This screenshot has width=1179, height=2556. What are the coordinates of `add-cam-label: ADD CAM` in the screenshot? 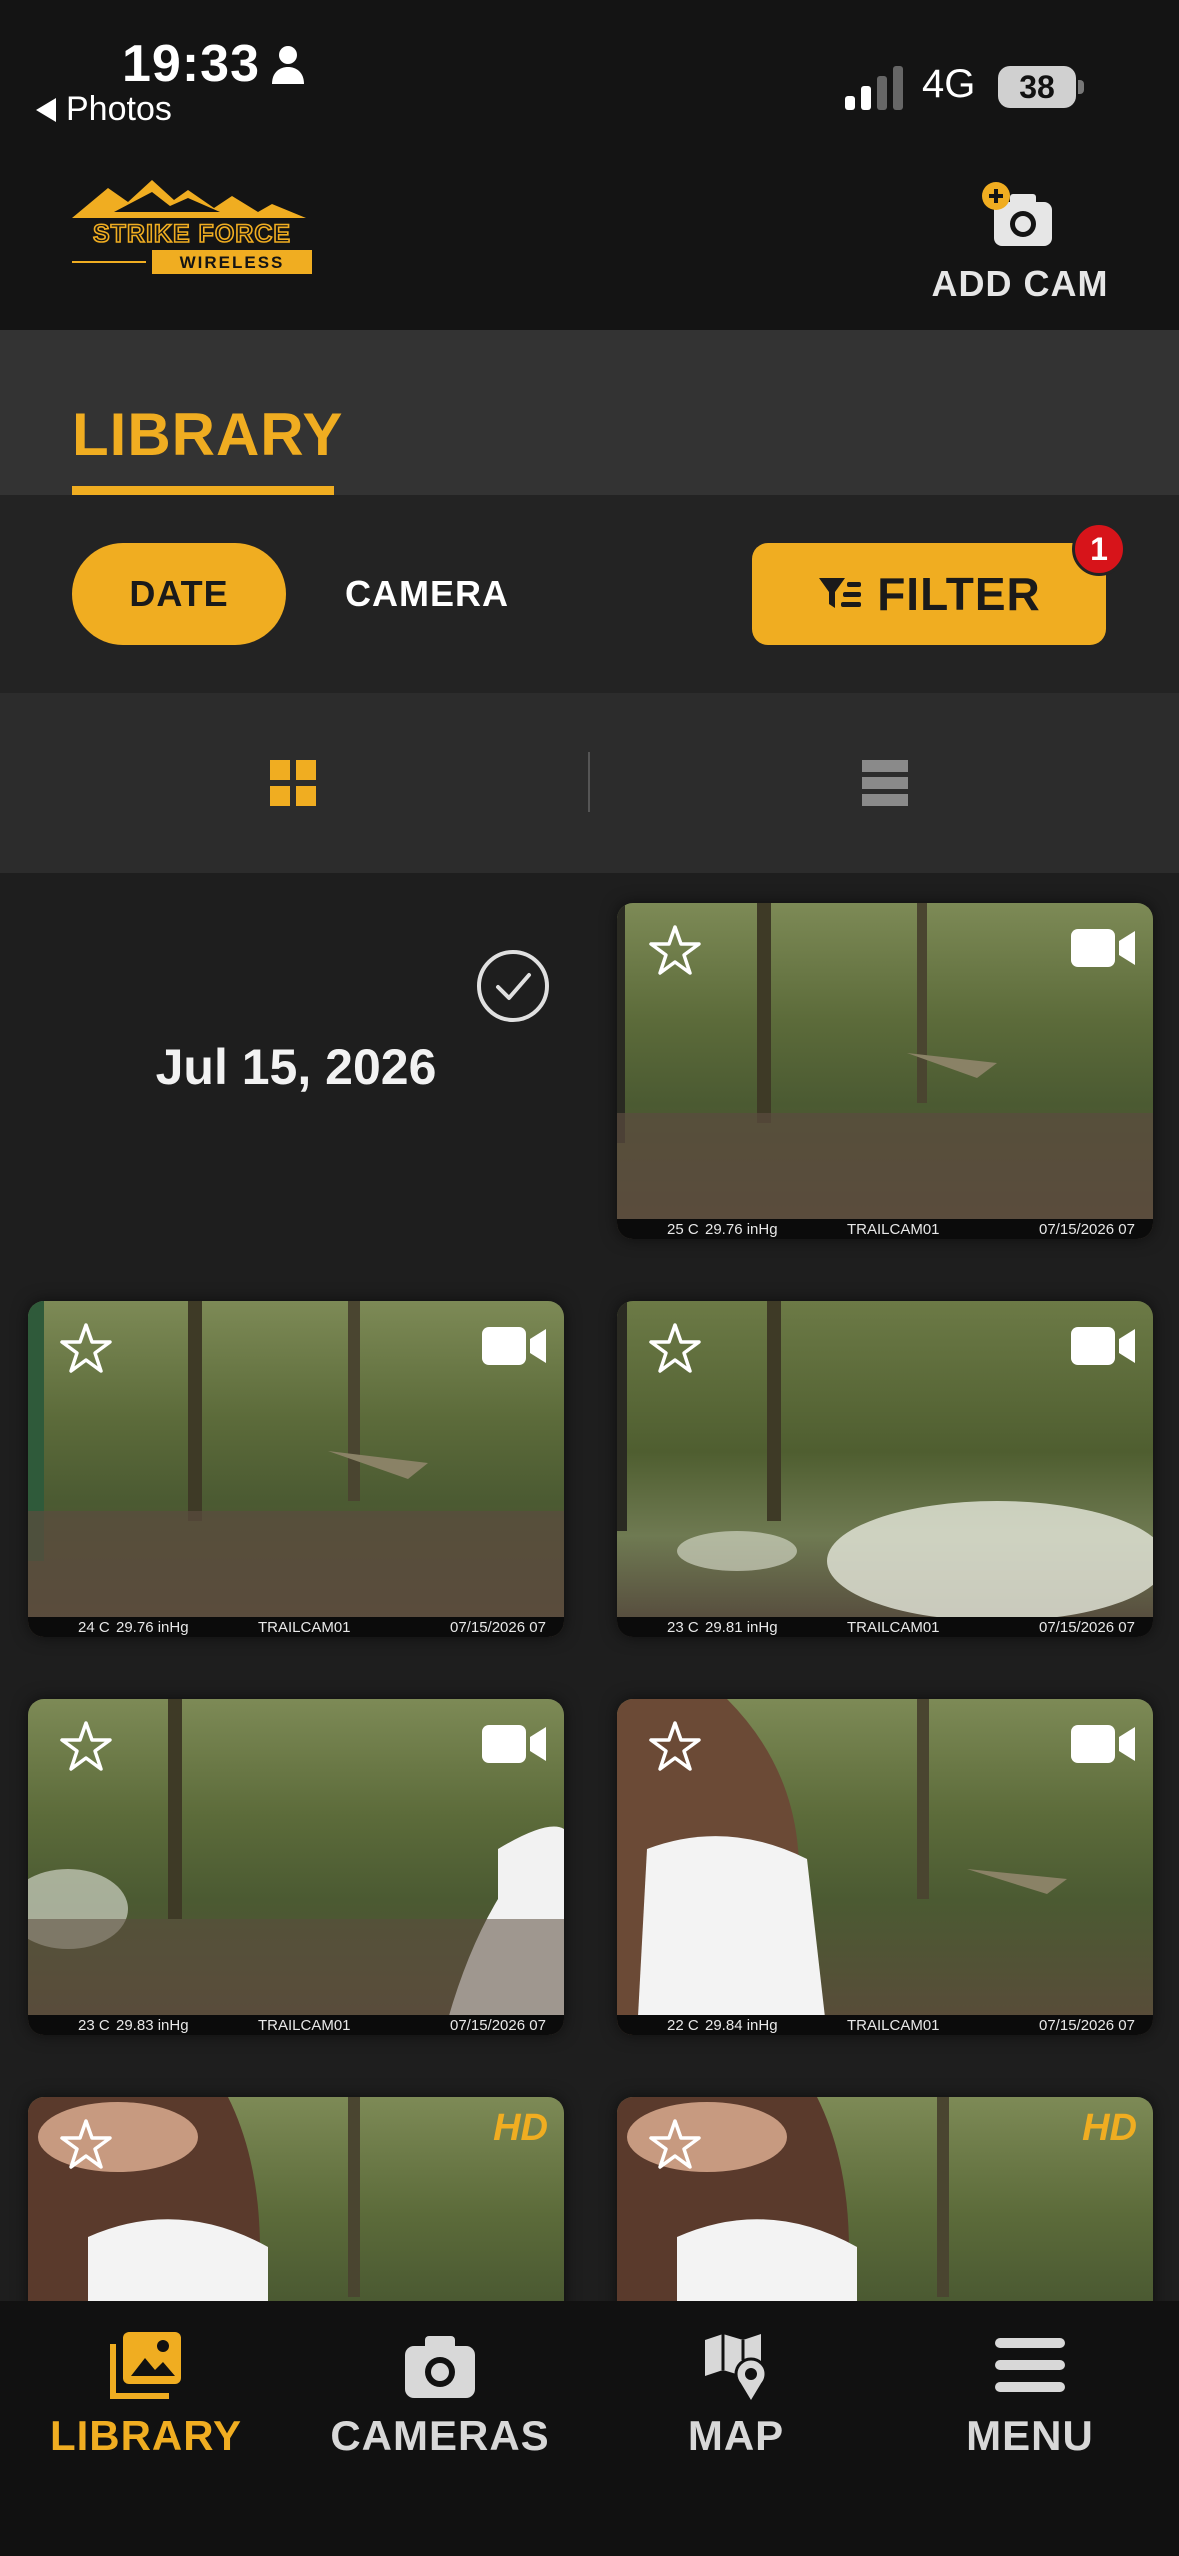 It's located at (1020, 283).